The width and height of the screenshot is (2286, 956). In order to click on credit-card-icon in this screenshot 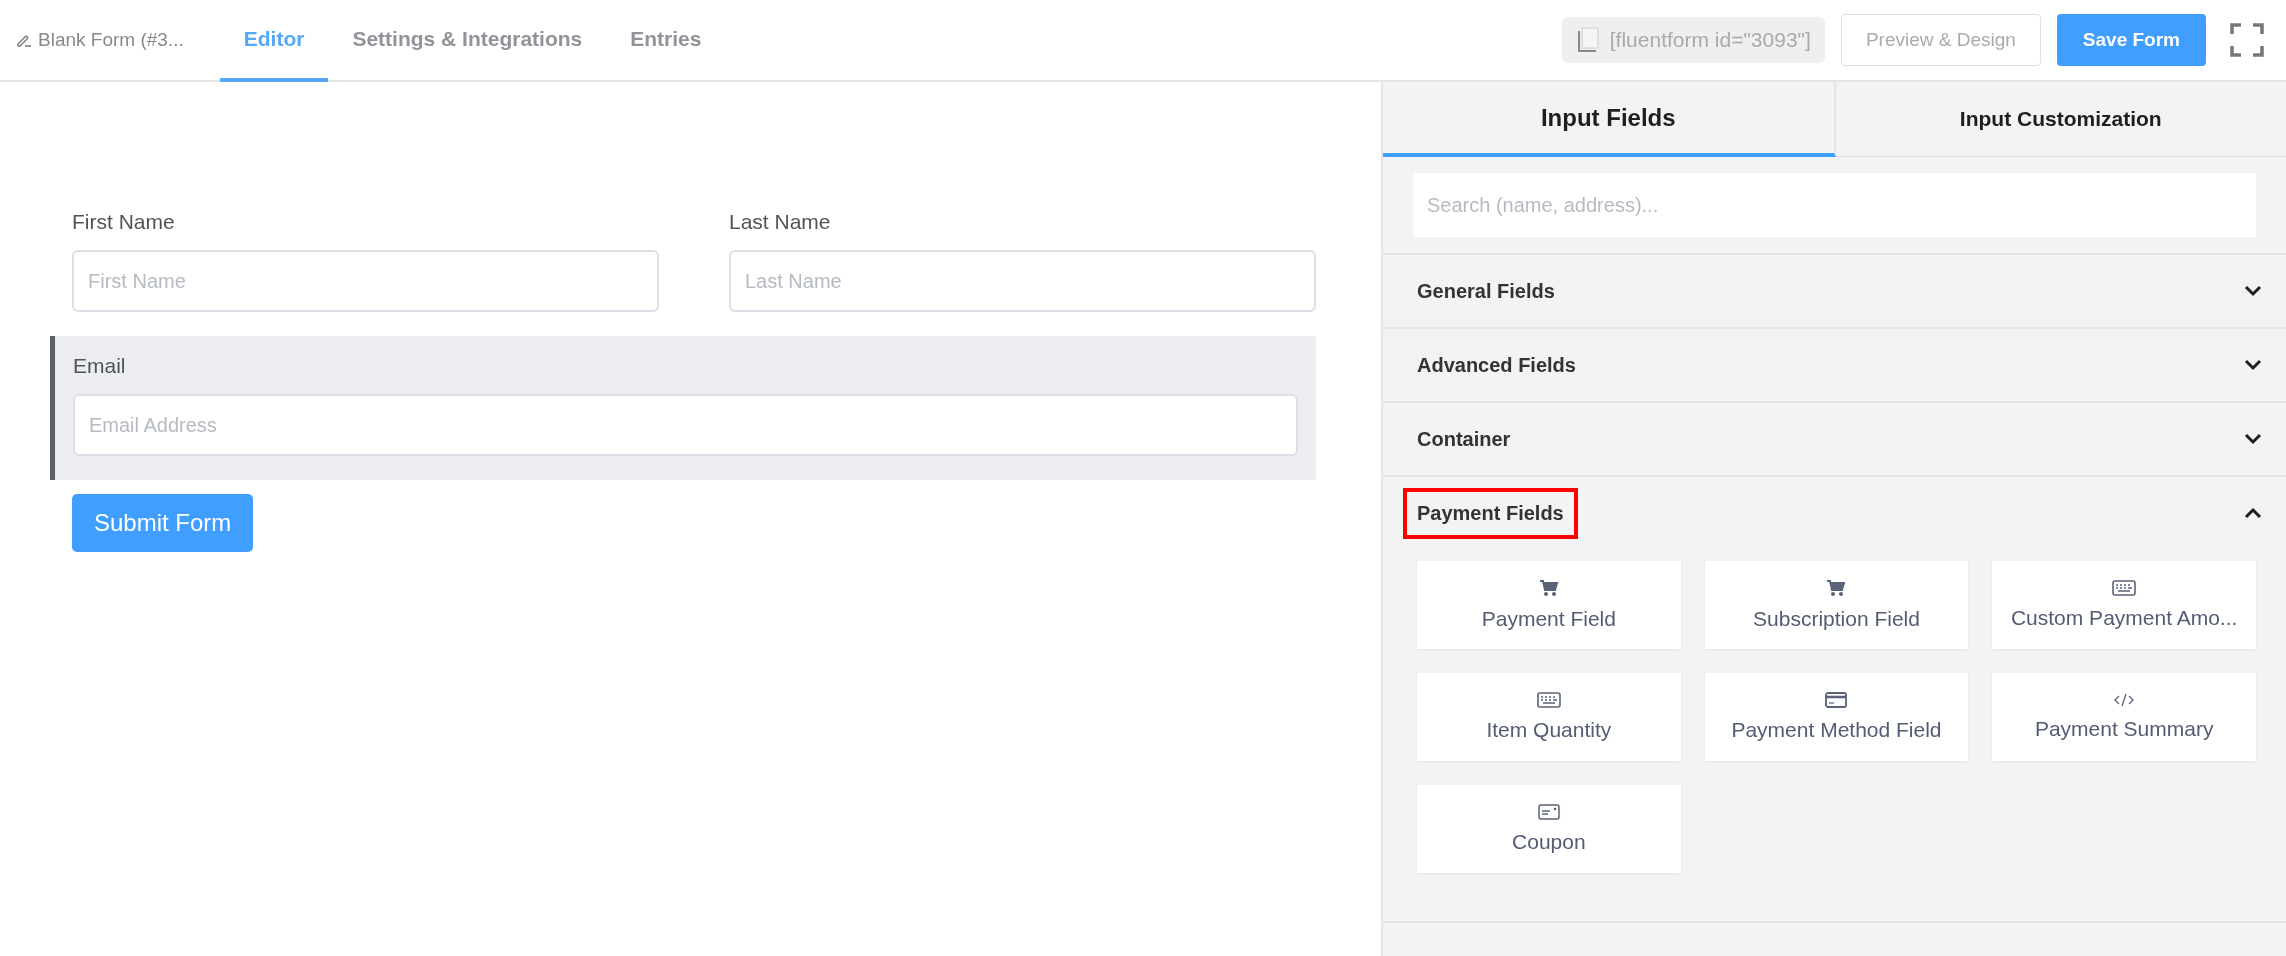, I will do `click(1836, 700)`.